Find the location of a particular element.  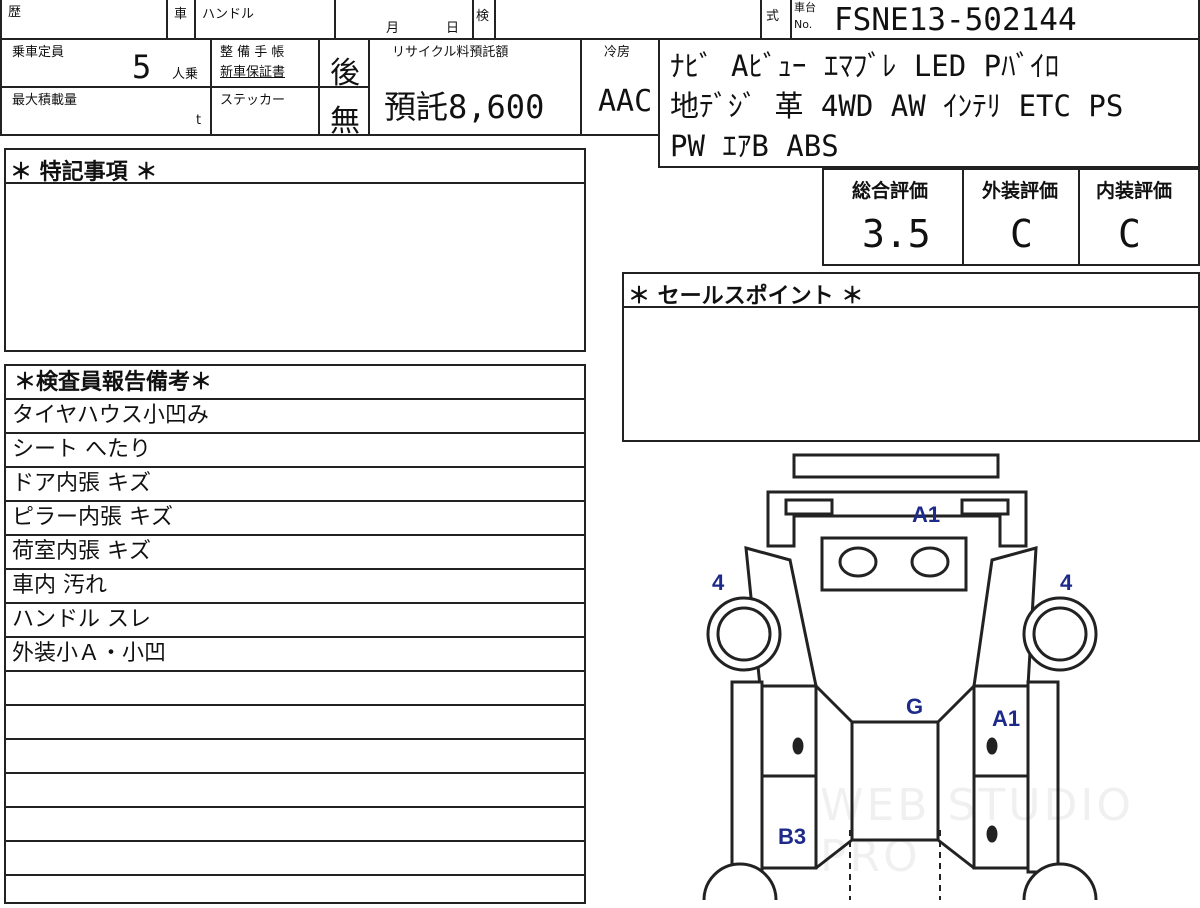

mirror-right is located at coordinates (930, 562).